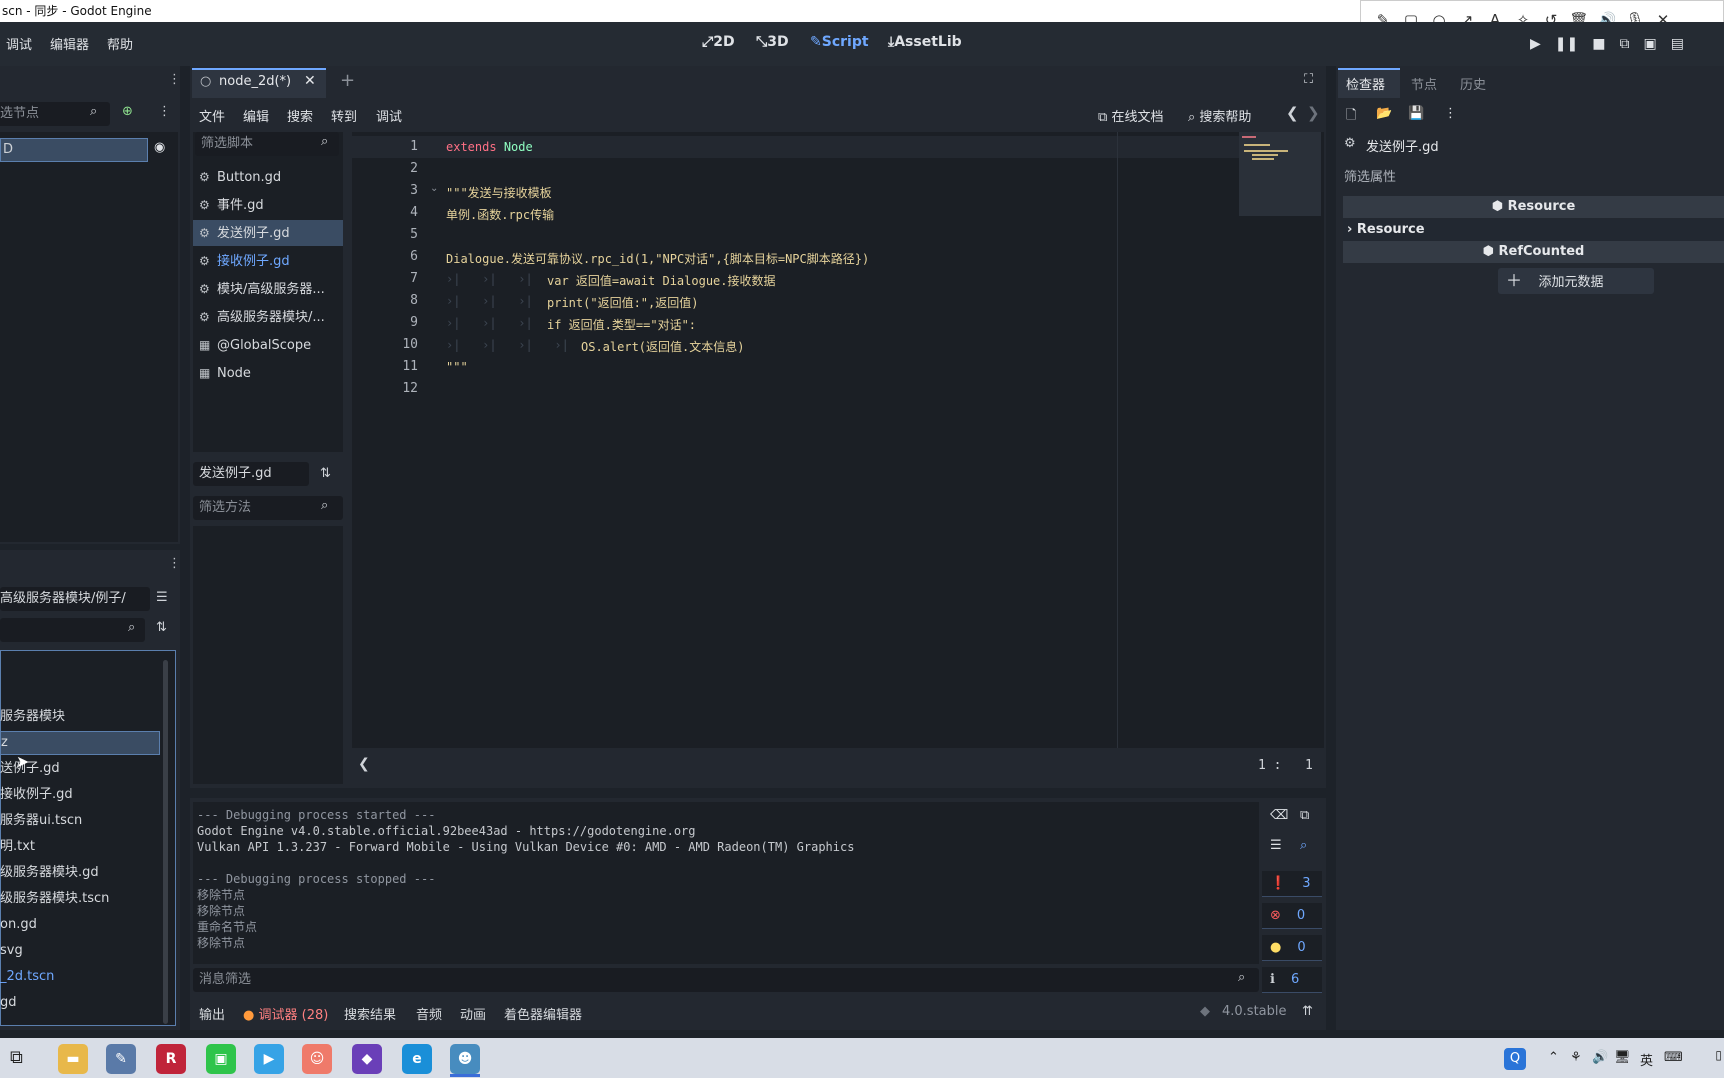 The width and height of the screenshot is (1724, 1078). I want to click on list-item: svg, so click(80, 951).